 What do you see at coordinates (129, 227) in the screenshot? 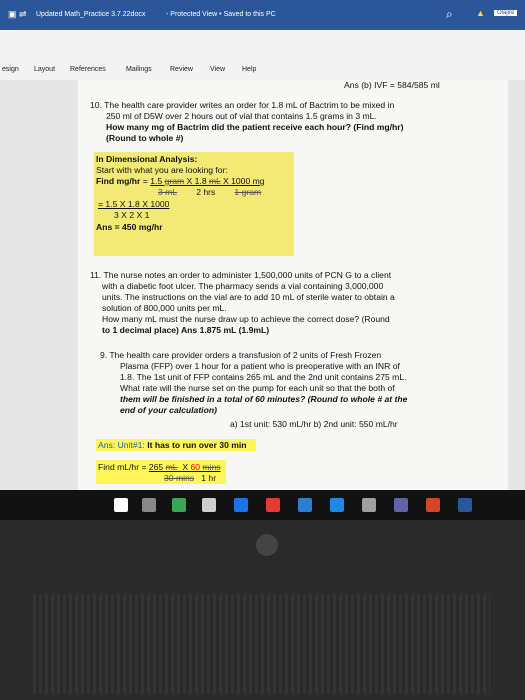
I see `da-answer: Ans = 450 mg/hr` at bounding box center [129, 227].